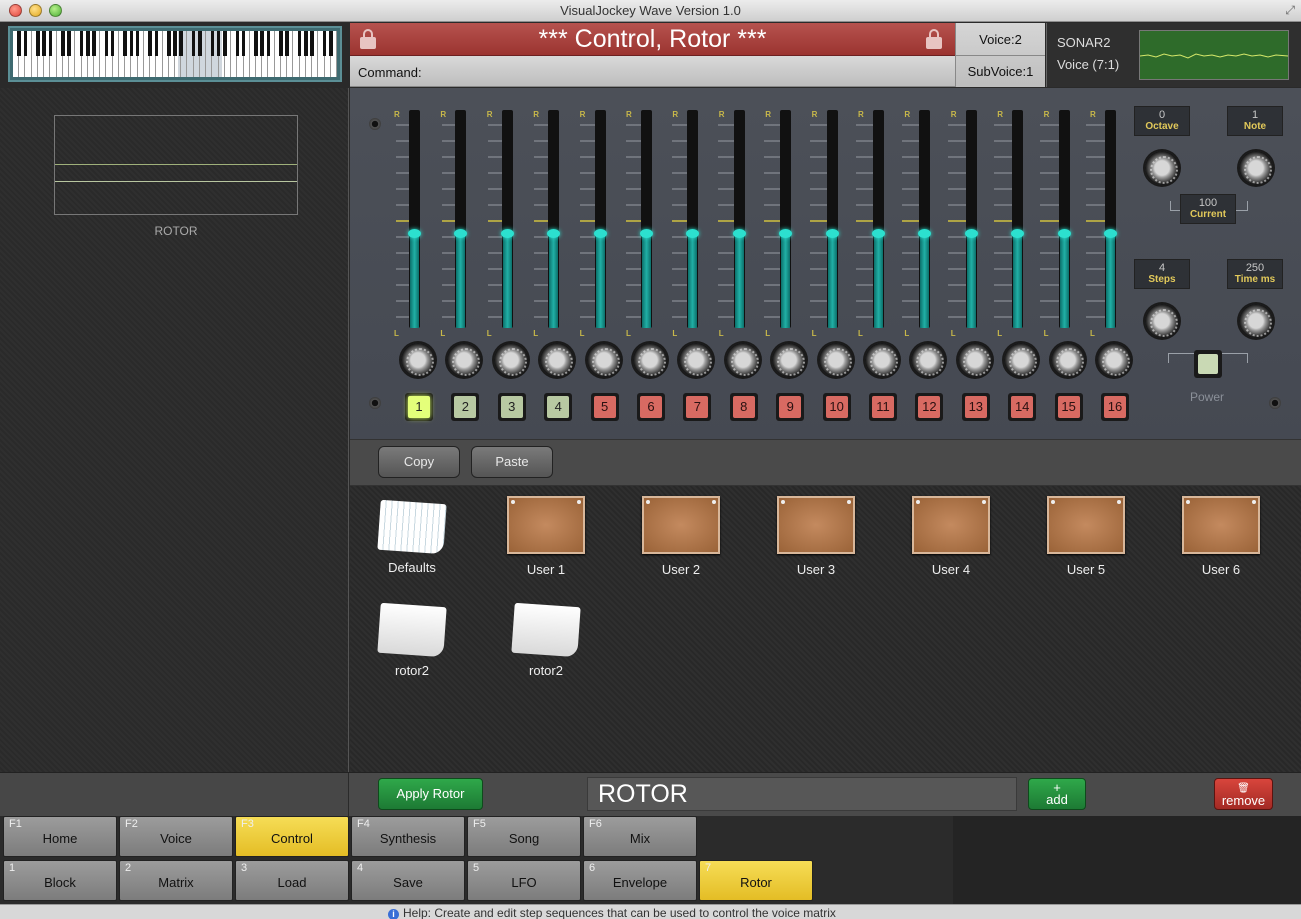 The image size is (1301, 919). I want to click on preset-item: User 3, so click(816, 536).